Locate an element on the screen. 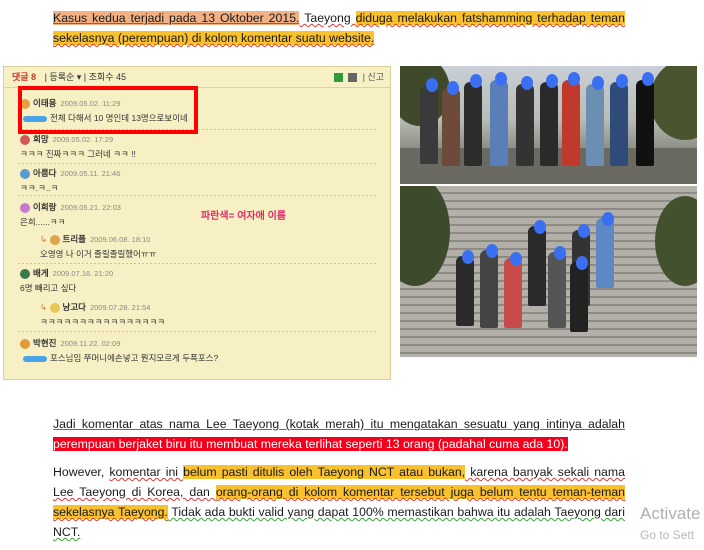 The image size is (704, 550). comment-sort: | 등록순 ▾ | 조회수 45 is located at coordinates (85, 77).